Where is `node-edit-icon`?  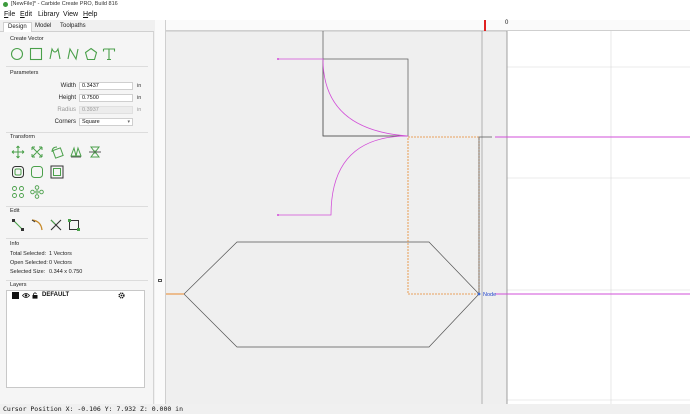
node-edit-icon is located at coordinates (18, 225).